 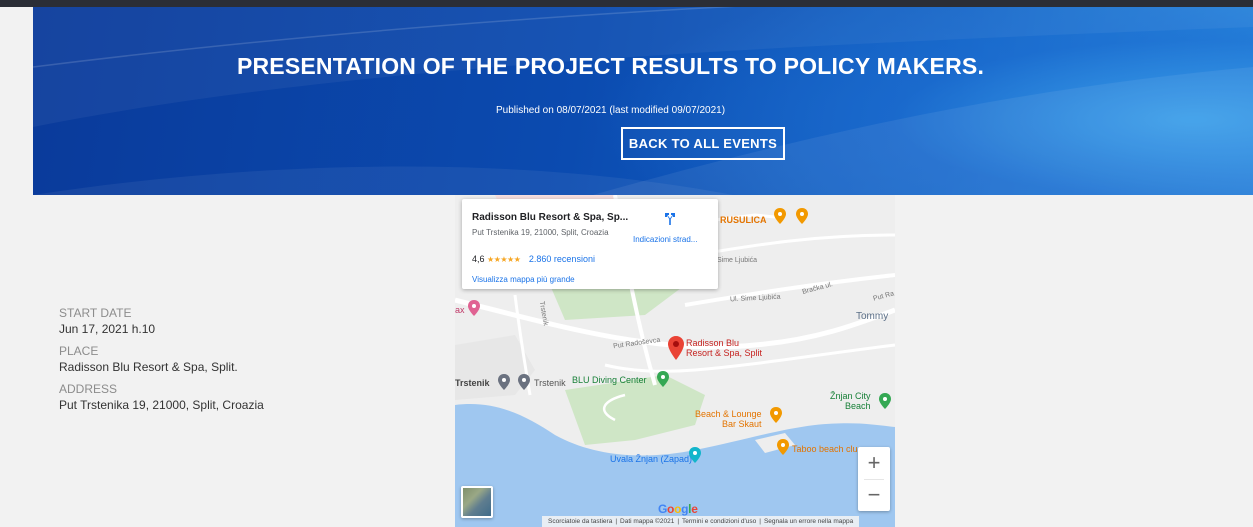 I want to click on top-bar, so click(x=626, y=3).